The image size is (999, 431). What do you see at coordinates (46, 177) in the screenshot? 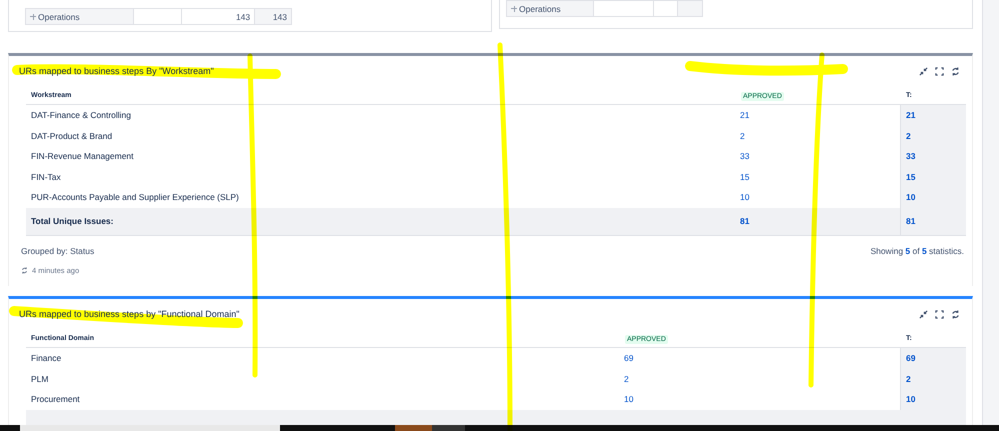
I see `table-cell-text: FIN-Tax` at bounding box center [46, 177].